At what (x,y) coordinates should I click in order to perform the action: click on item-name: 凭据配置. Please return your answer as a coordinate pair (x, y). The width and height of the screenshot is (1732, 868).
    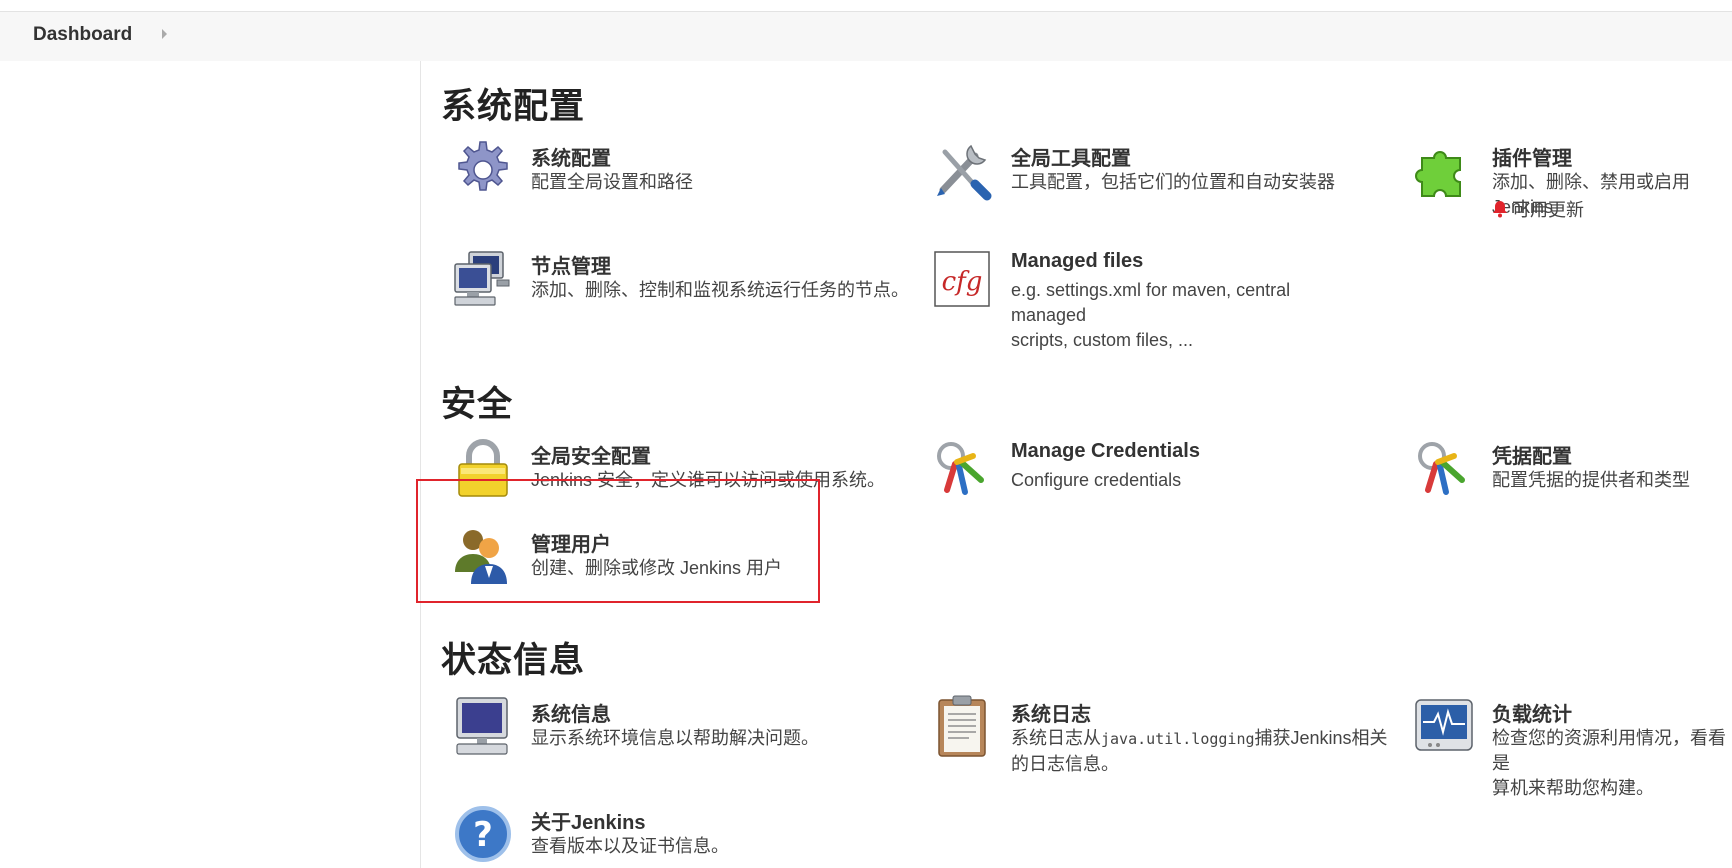
    Looking at the image, I should click on (1532, 457).